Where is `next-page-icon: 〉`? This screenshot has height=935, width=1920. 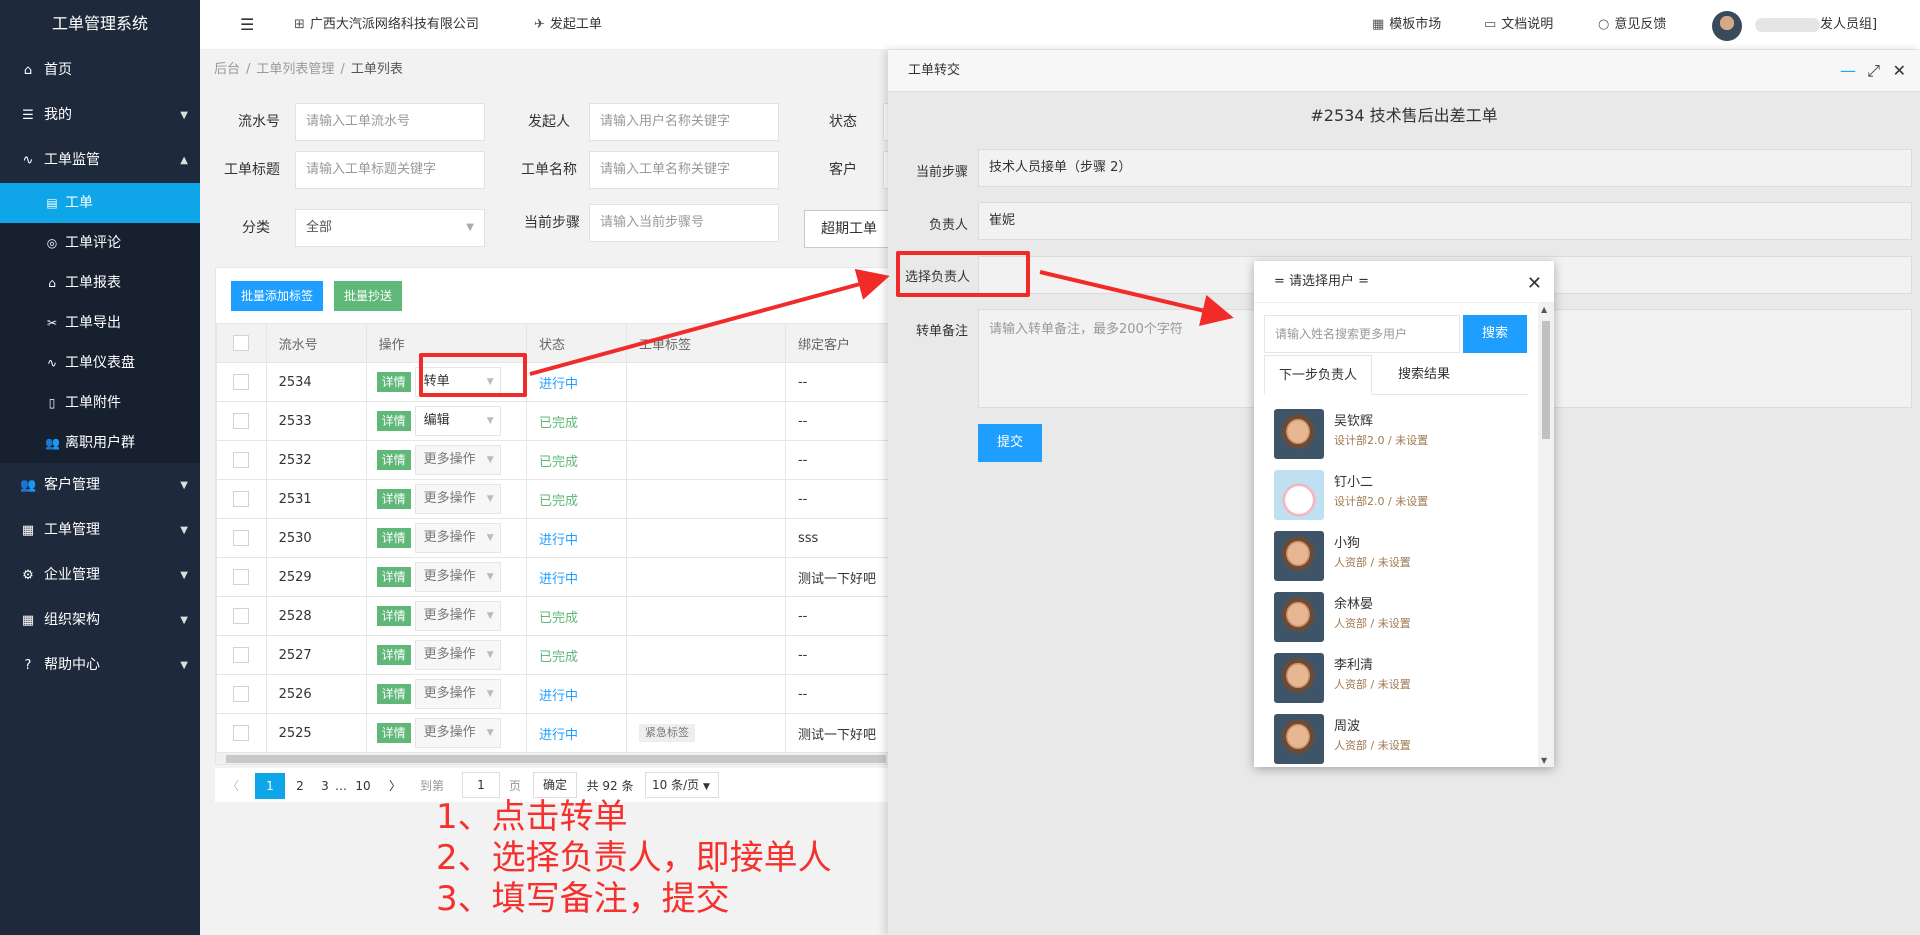
next-page-icon: 〉 is located at coordinates (395, 786).